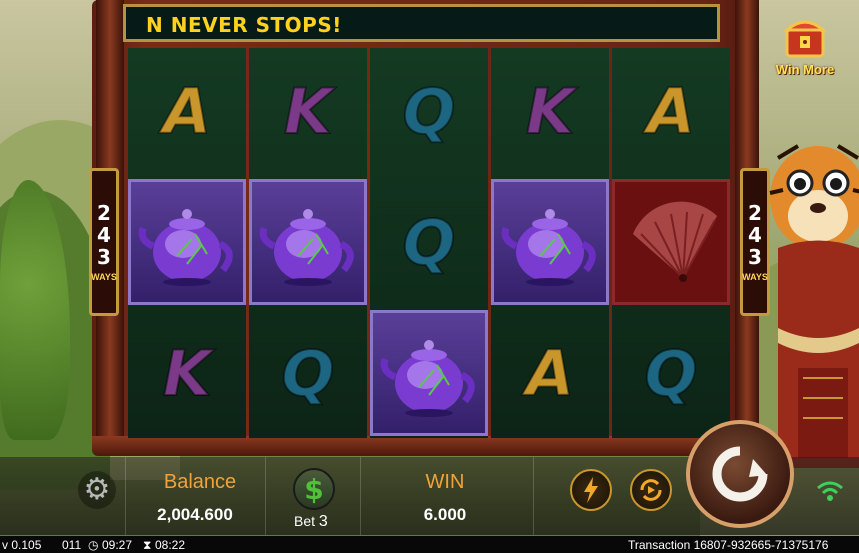 The height and width of the screenshot is (553, 859). I want to click on wifi-icon, so click(830, 491).